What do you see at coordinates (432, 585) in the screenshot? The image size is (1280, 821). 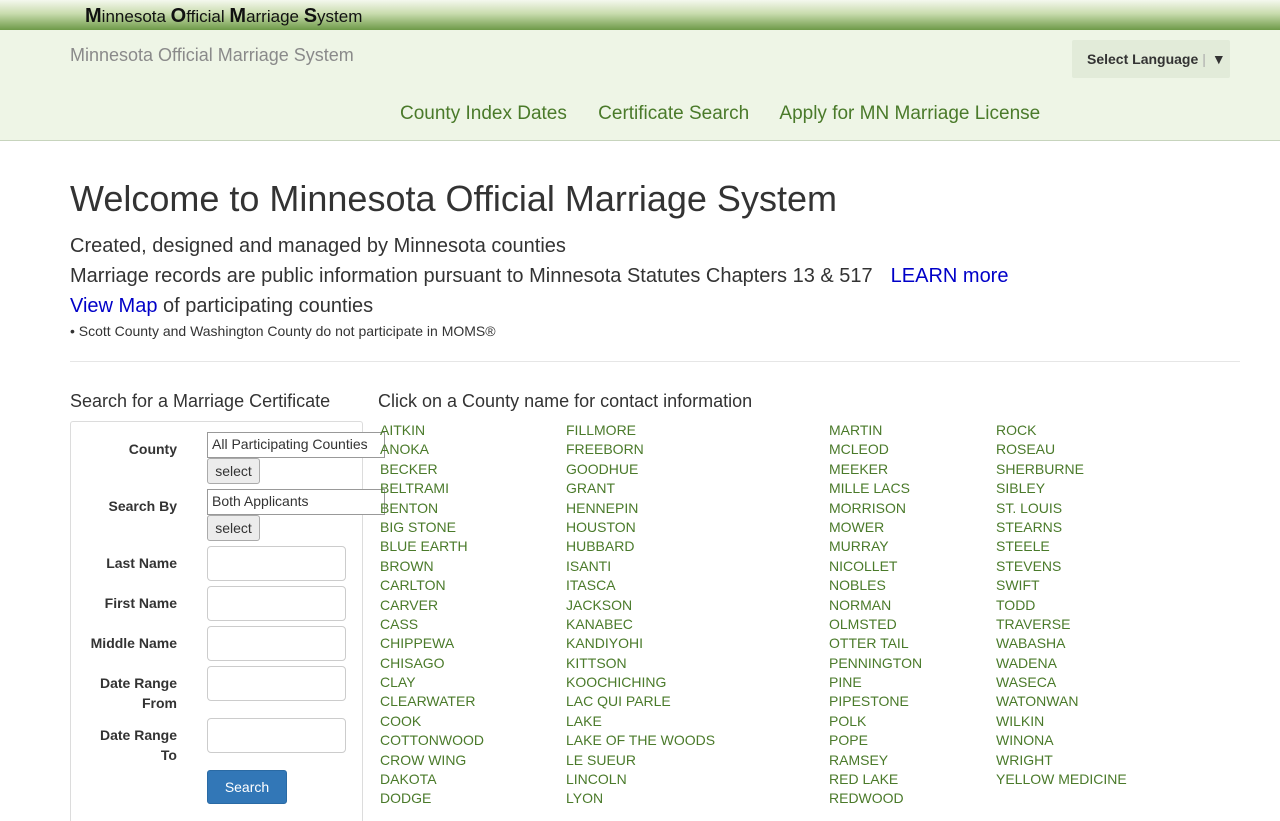 I see `county-link: CARLTON` at bounding box center [432, 585].